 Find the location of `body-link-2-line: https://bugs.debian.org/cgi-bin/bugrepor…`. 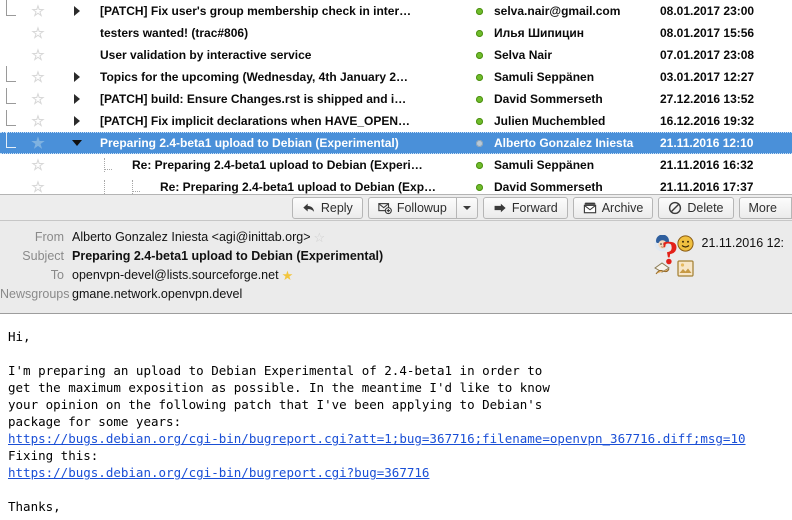

body-link-2-line: https://bugs.debian.org/cgi-bin/bugrepor… is located at coordinates (396, 472).